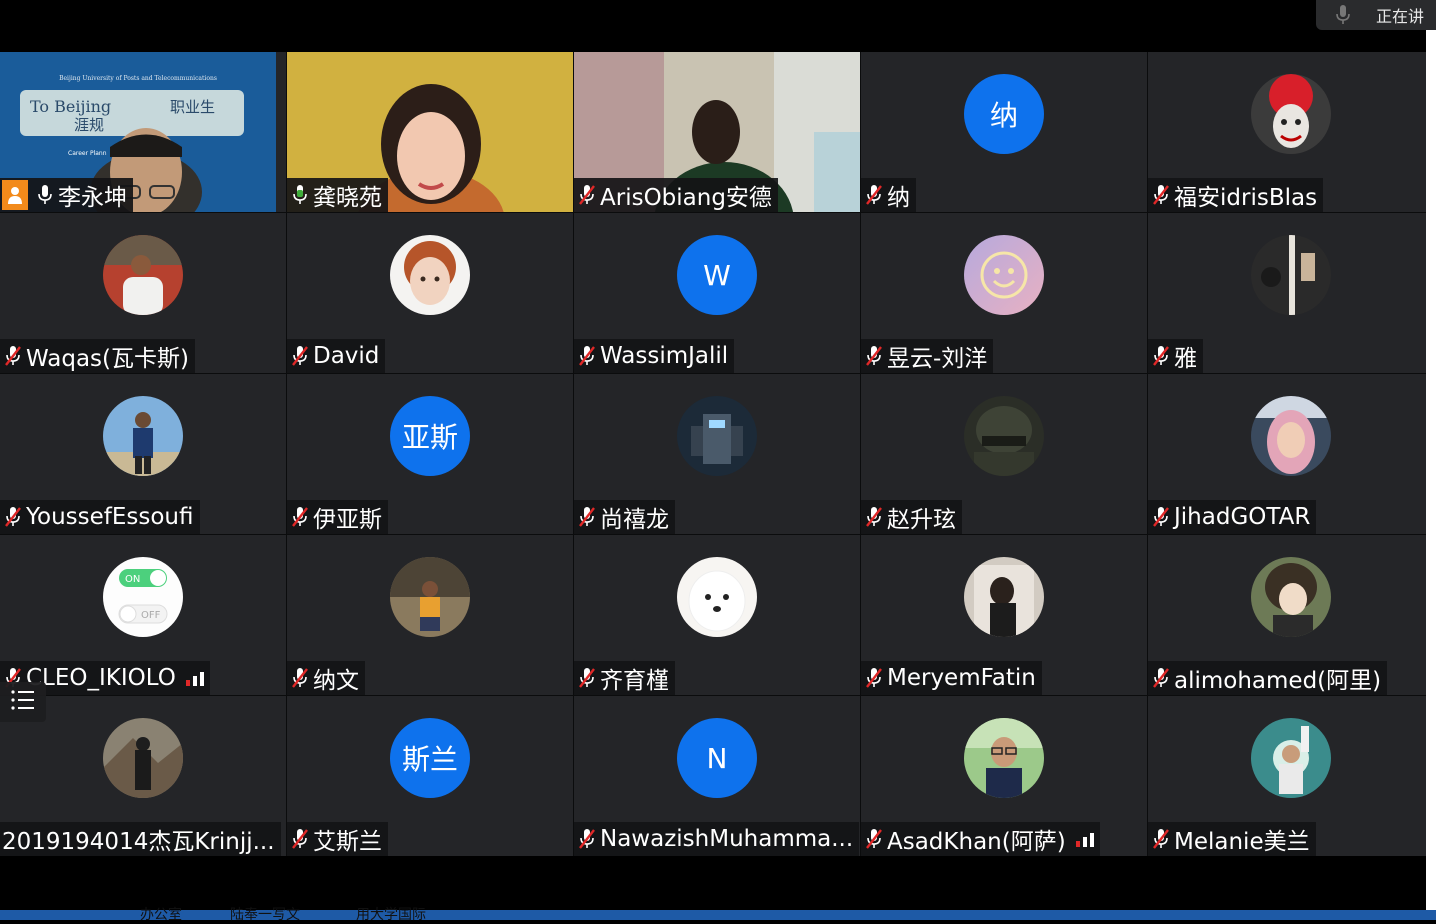  Describe the element at coordinates (66, 195) in the screenshot. I see `participant-name-label: 李永坤` at that location.